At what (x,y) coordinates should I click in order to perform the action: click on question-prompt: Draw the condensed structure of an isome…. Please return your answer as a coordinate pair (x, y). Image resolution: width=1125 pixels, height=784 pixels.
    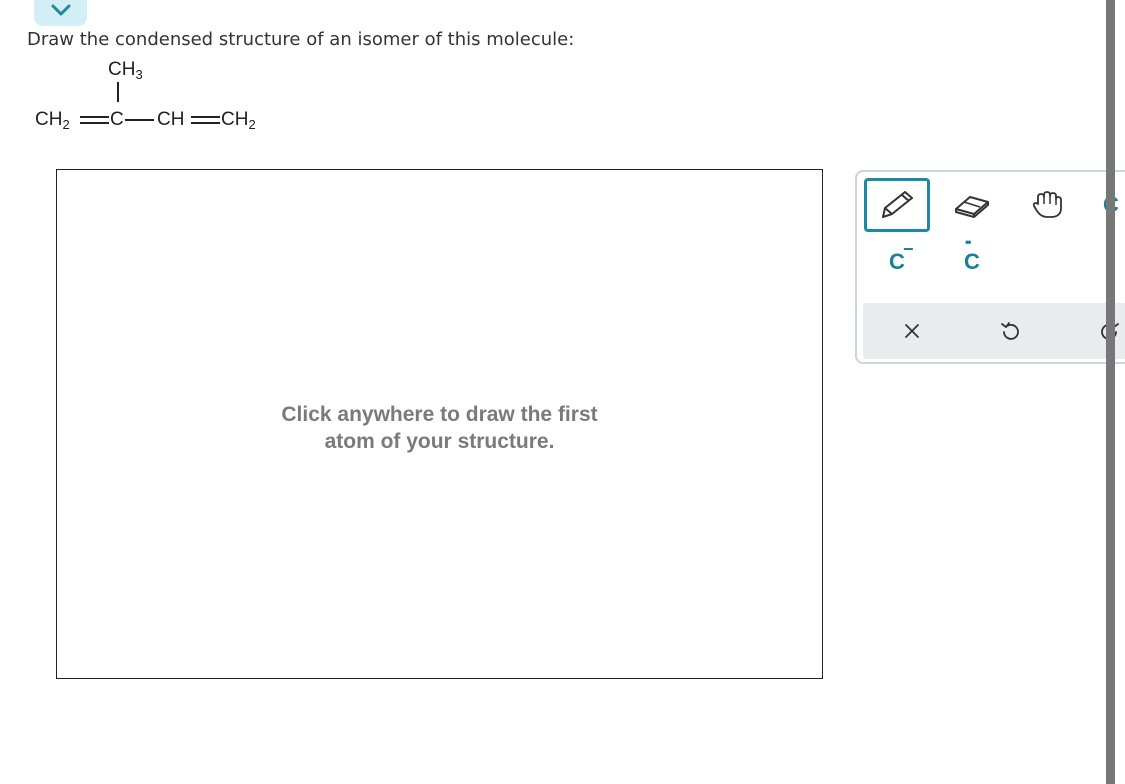
    Looking at the image, I should click on (301, 39).